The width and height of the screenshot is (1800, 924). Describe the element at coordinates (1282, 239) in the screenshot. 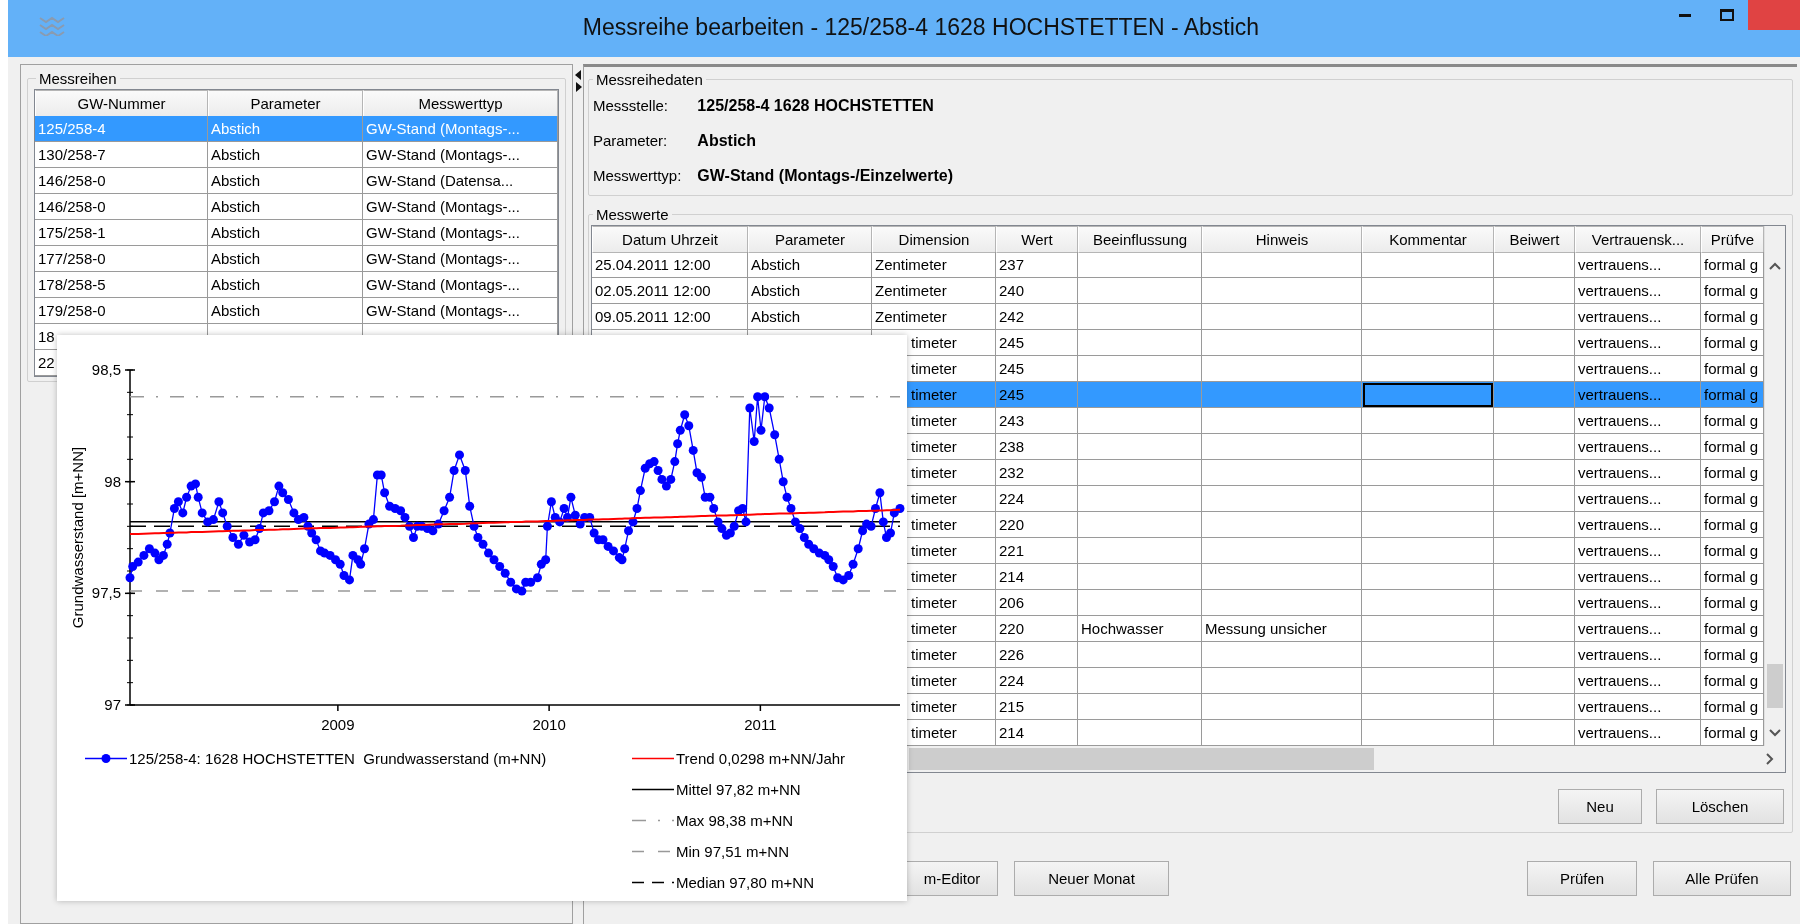

I see `column-header: Hinweis` at that location.